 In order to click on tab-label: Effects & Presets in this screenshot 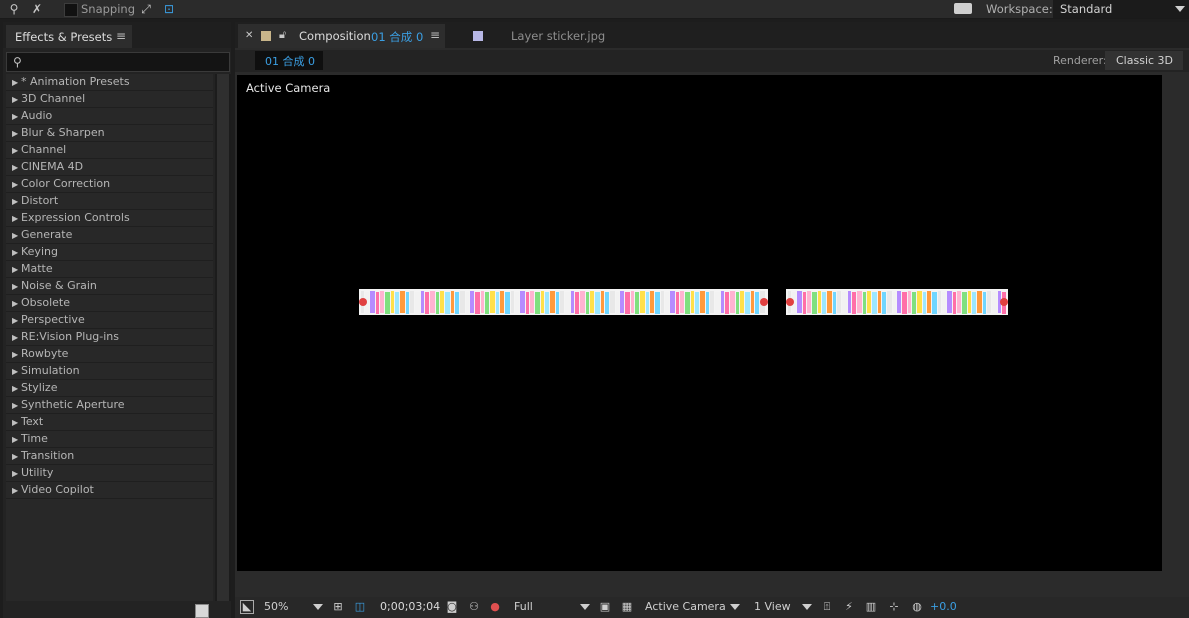, I will do `click(64, 37)`.